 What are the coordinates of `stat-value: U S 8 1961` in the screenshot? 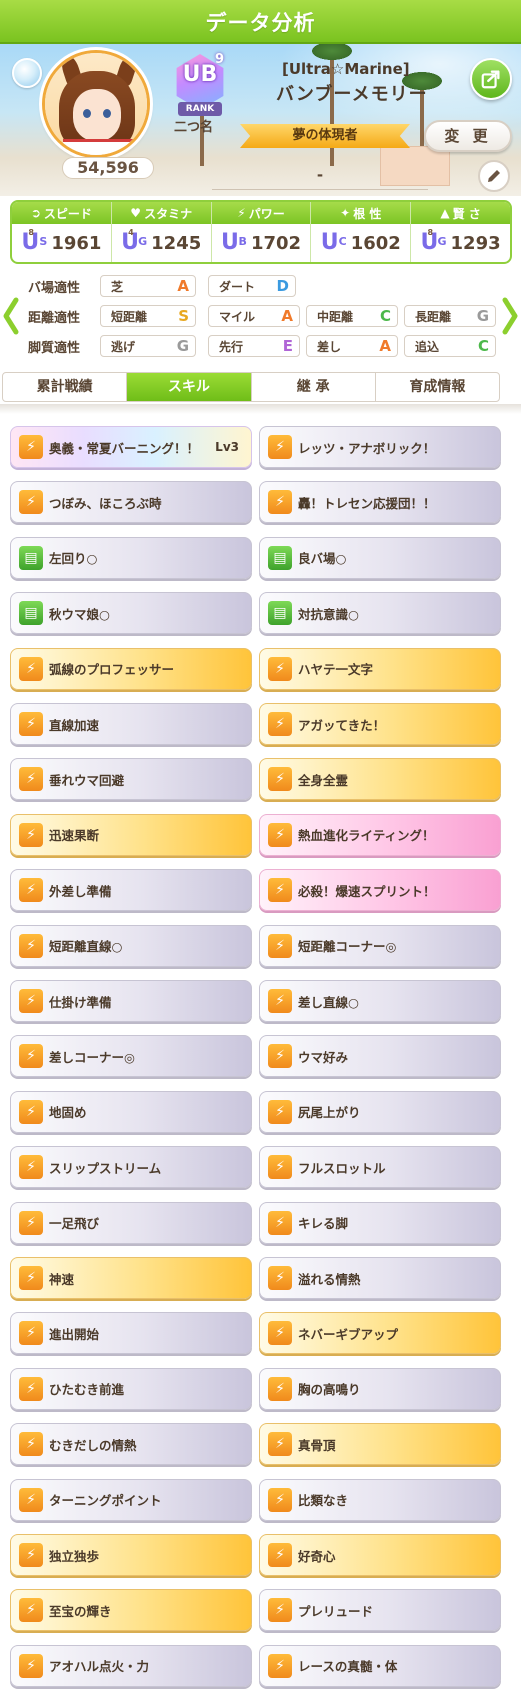 It's located at (61, 243).